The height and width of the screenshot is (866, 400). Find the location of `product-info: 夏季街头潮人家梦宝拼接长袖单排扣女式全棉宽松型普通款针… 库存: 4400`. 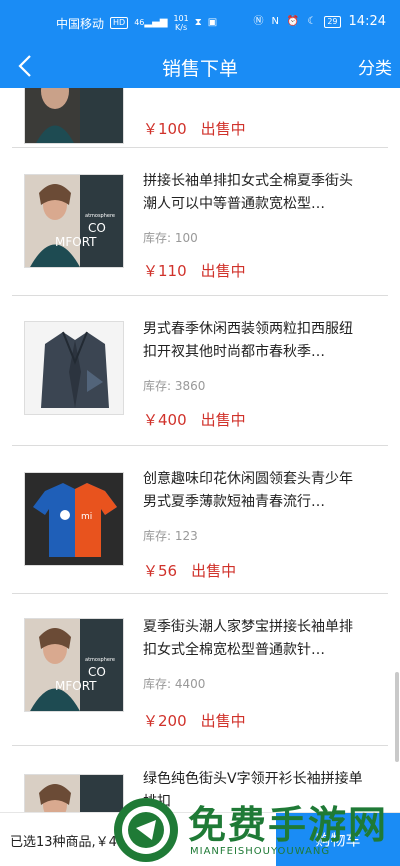

product-info: 夏季街头潮人家梦宝拼接长袖单排扣女式全棉宽松型普通款针… 库存: 4400 is located at coordinates (253, 654).